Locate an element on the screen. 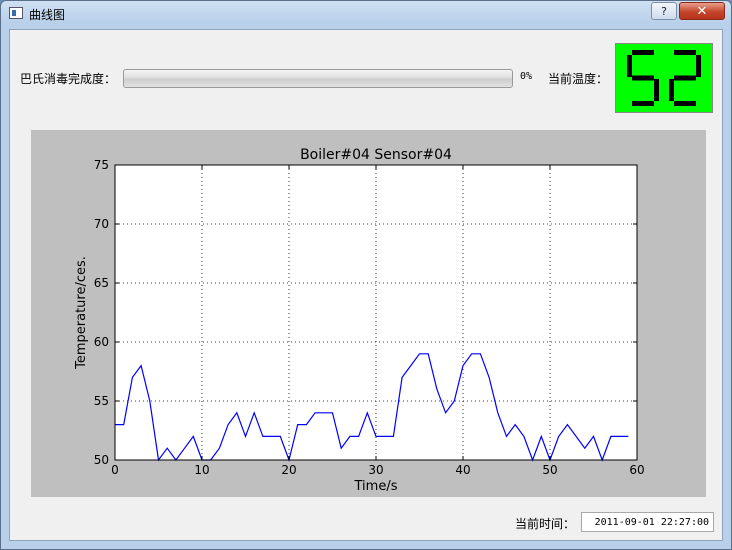 This screenshot has height=550, width=732. lcd-digits: 52 is located at coordinates (664, 78).